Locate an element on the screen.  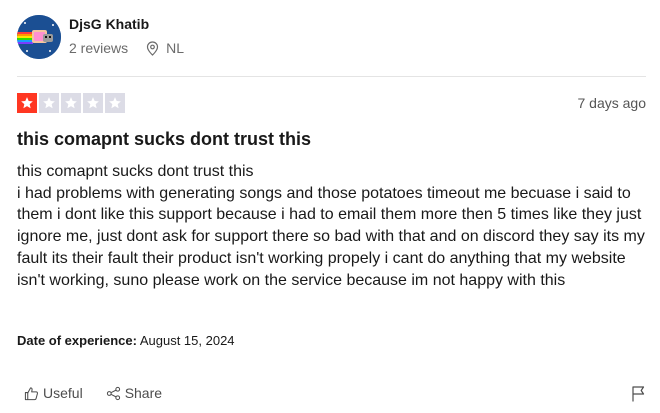
share-button: Share is located at coordinates (134, 393).